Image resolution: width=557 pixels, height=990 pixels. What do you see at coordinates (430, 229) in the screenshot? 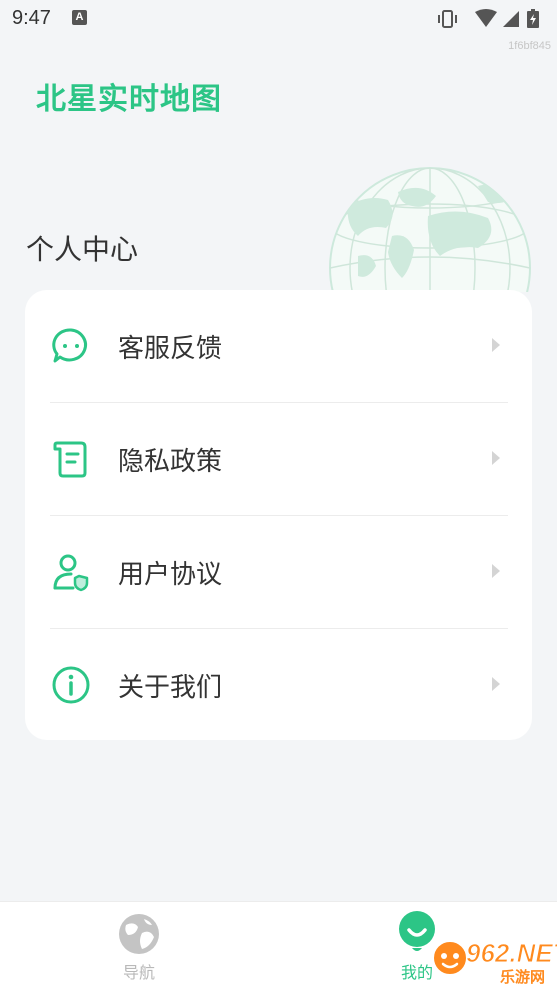
I see `globe-illustration` at bounding box center [430, 229].